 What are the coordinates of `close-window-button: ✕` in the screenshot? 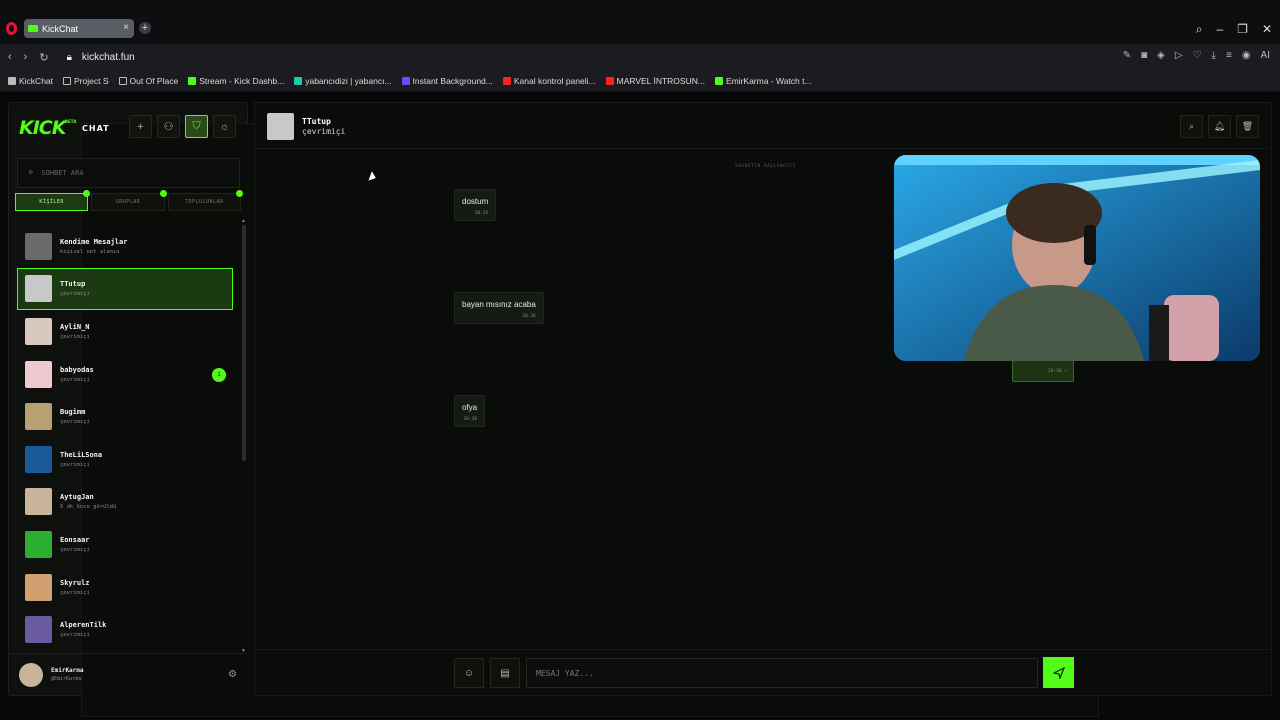 It's located at (1267, 29).